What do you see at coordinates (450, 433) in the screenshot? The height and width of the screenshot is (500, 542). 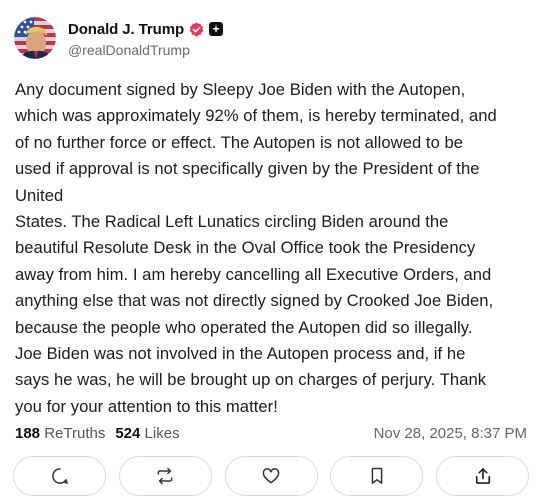 I see `post-timestamp: Nov 28, 2025, 8:37 PM` at bounding box center [450, 433].